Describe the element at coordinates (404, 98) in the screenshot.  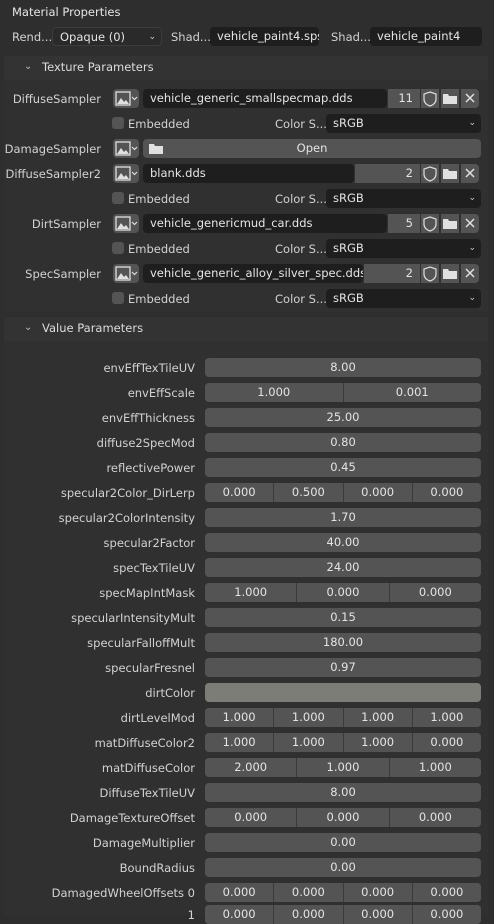
I see `diffuse-sampler-users: 11` at that location.